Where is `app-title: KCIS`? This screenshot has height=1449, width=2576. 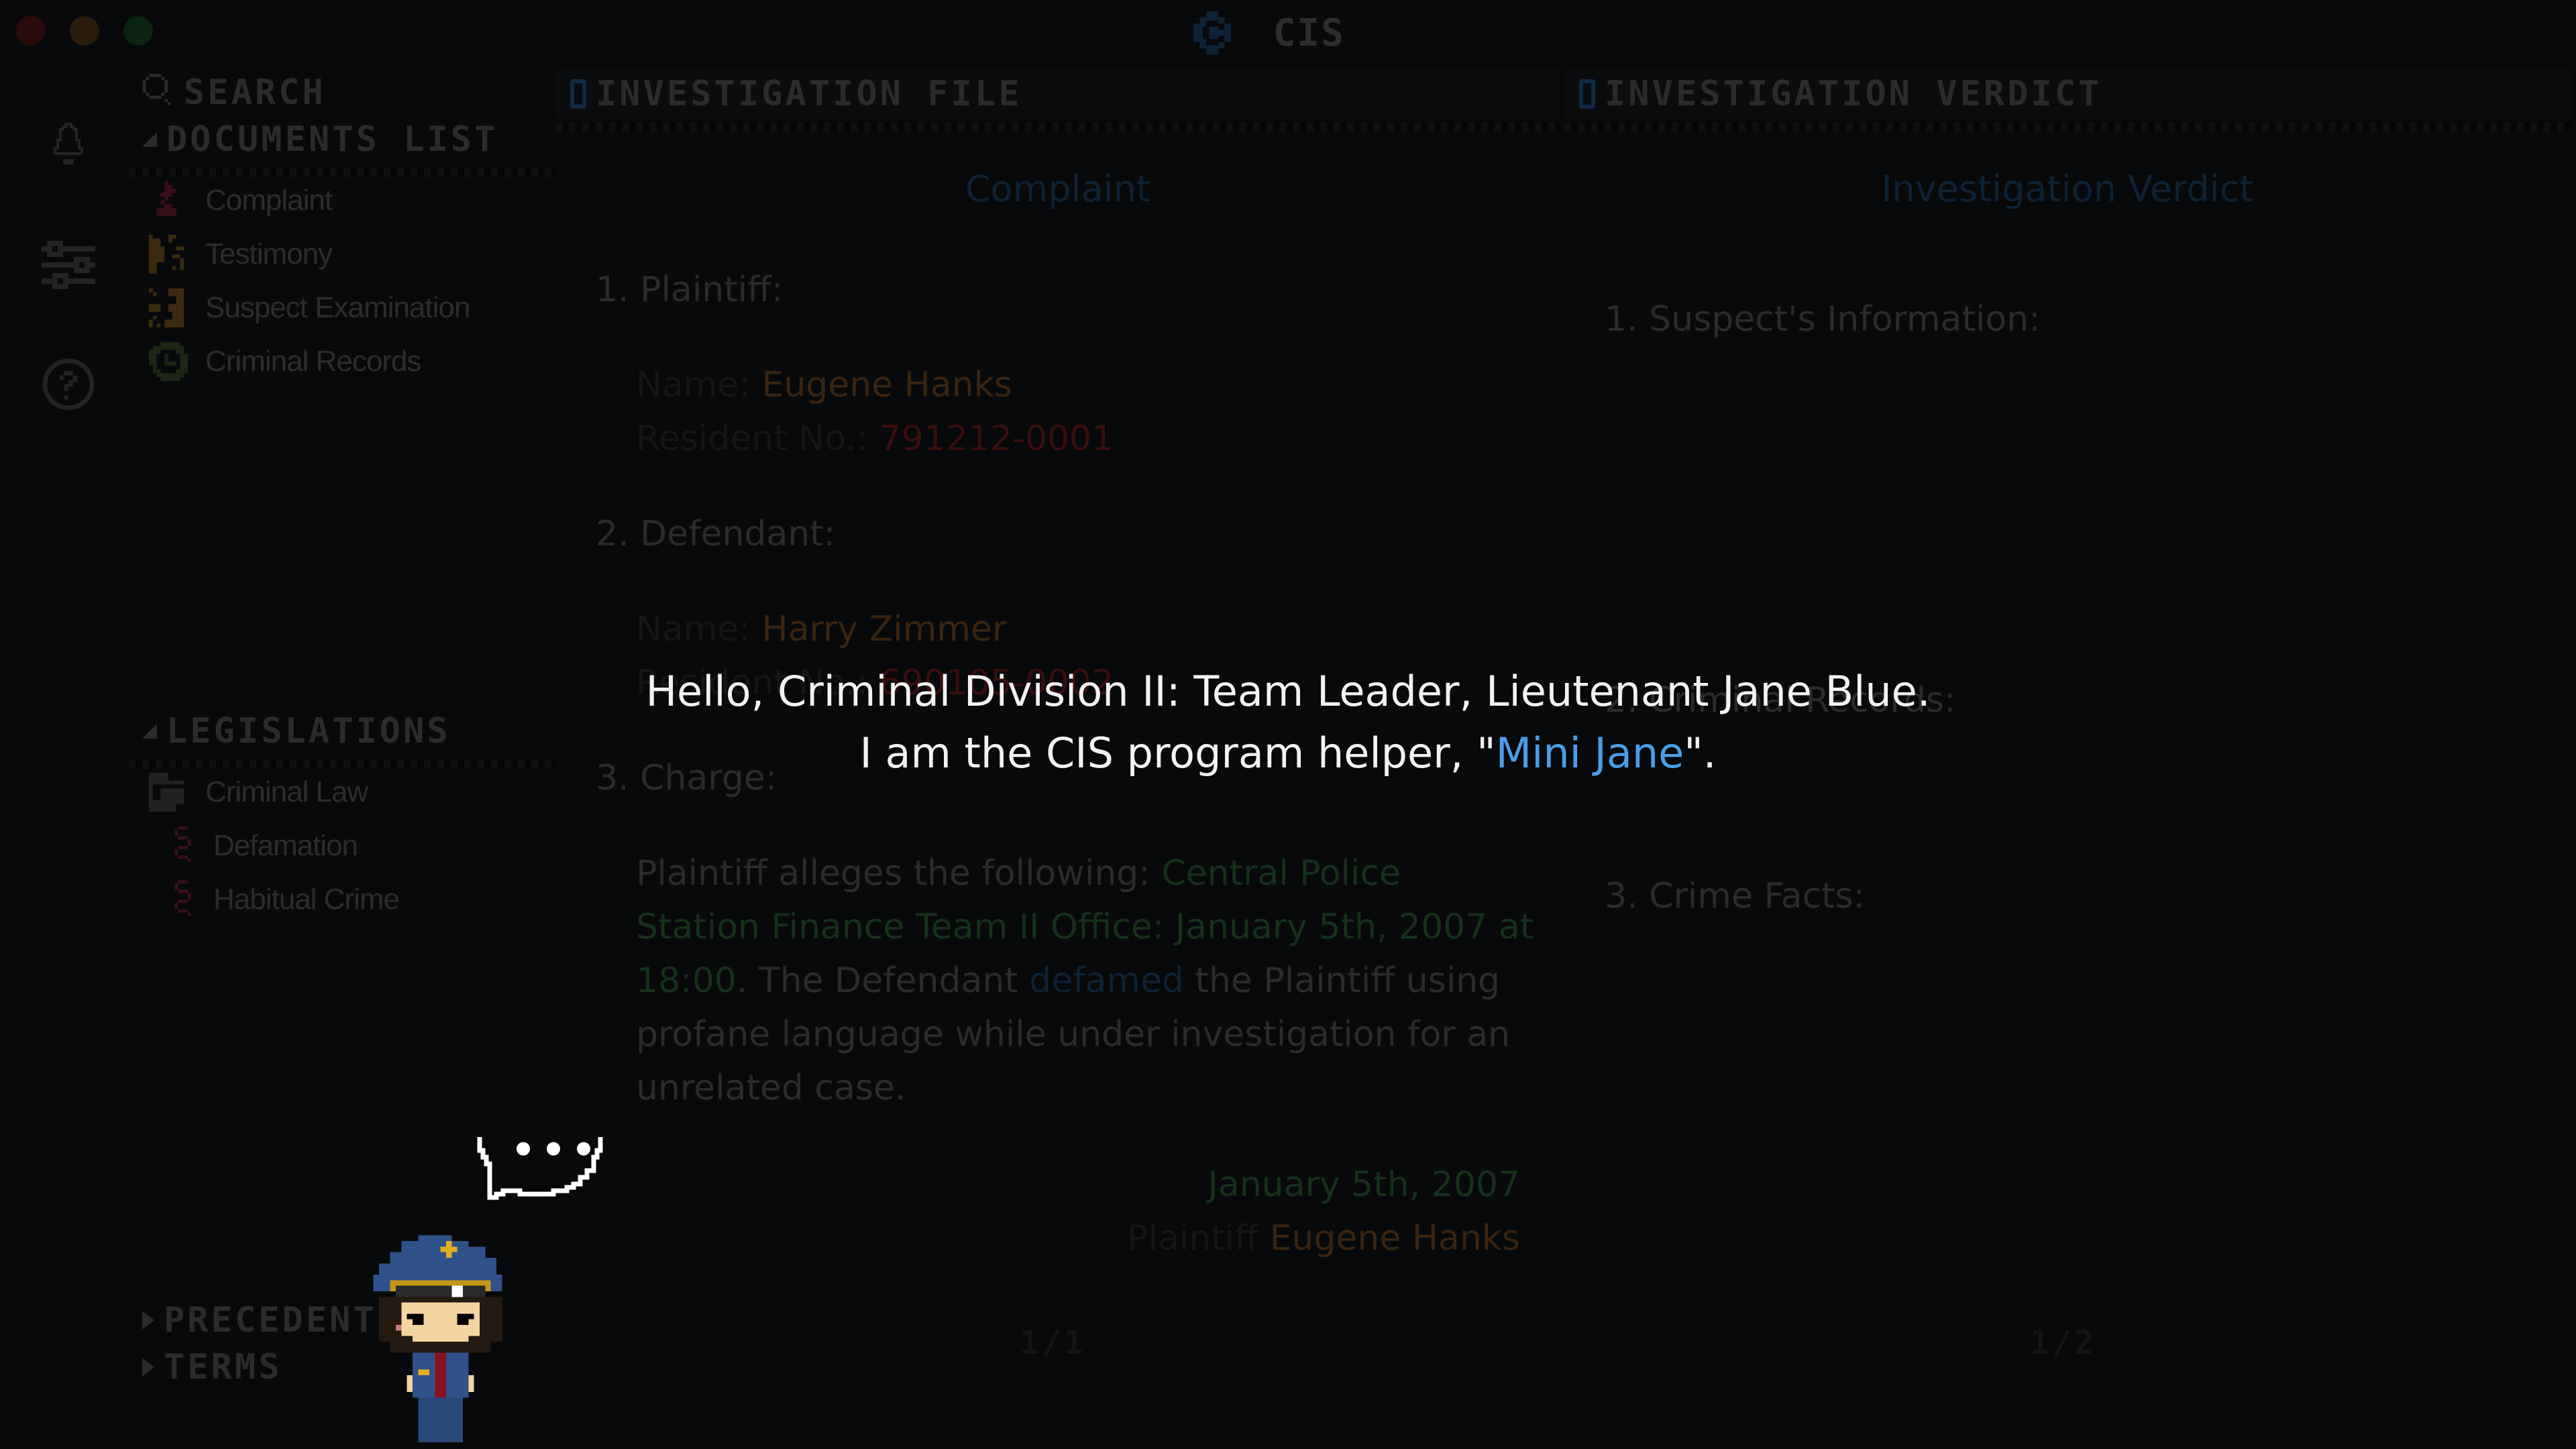
app-title: KCIS is located at coordinates (1266, 32).